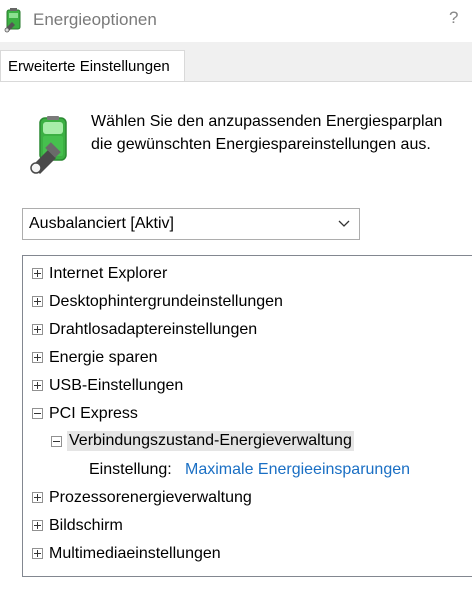 The width and height of the screenshot is (472, 590). I want to click on tab-advanced-settings: Erweiterte Einstellungen, so click(92, 66).